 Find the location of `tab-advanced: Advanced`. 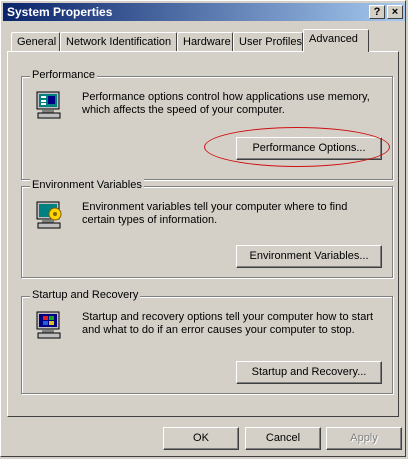

tab-advanced: Advanced is located at coordinates (336, 40).